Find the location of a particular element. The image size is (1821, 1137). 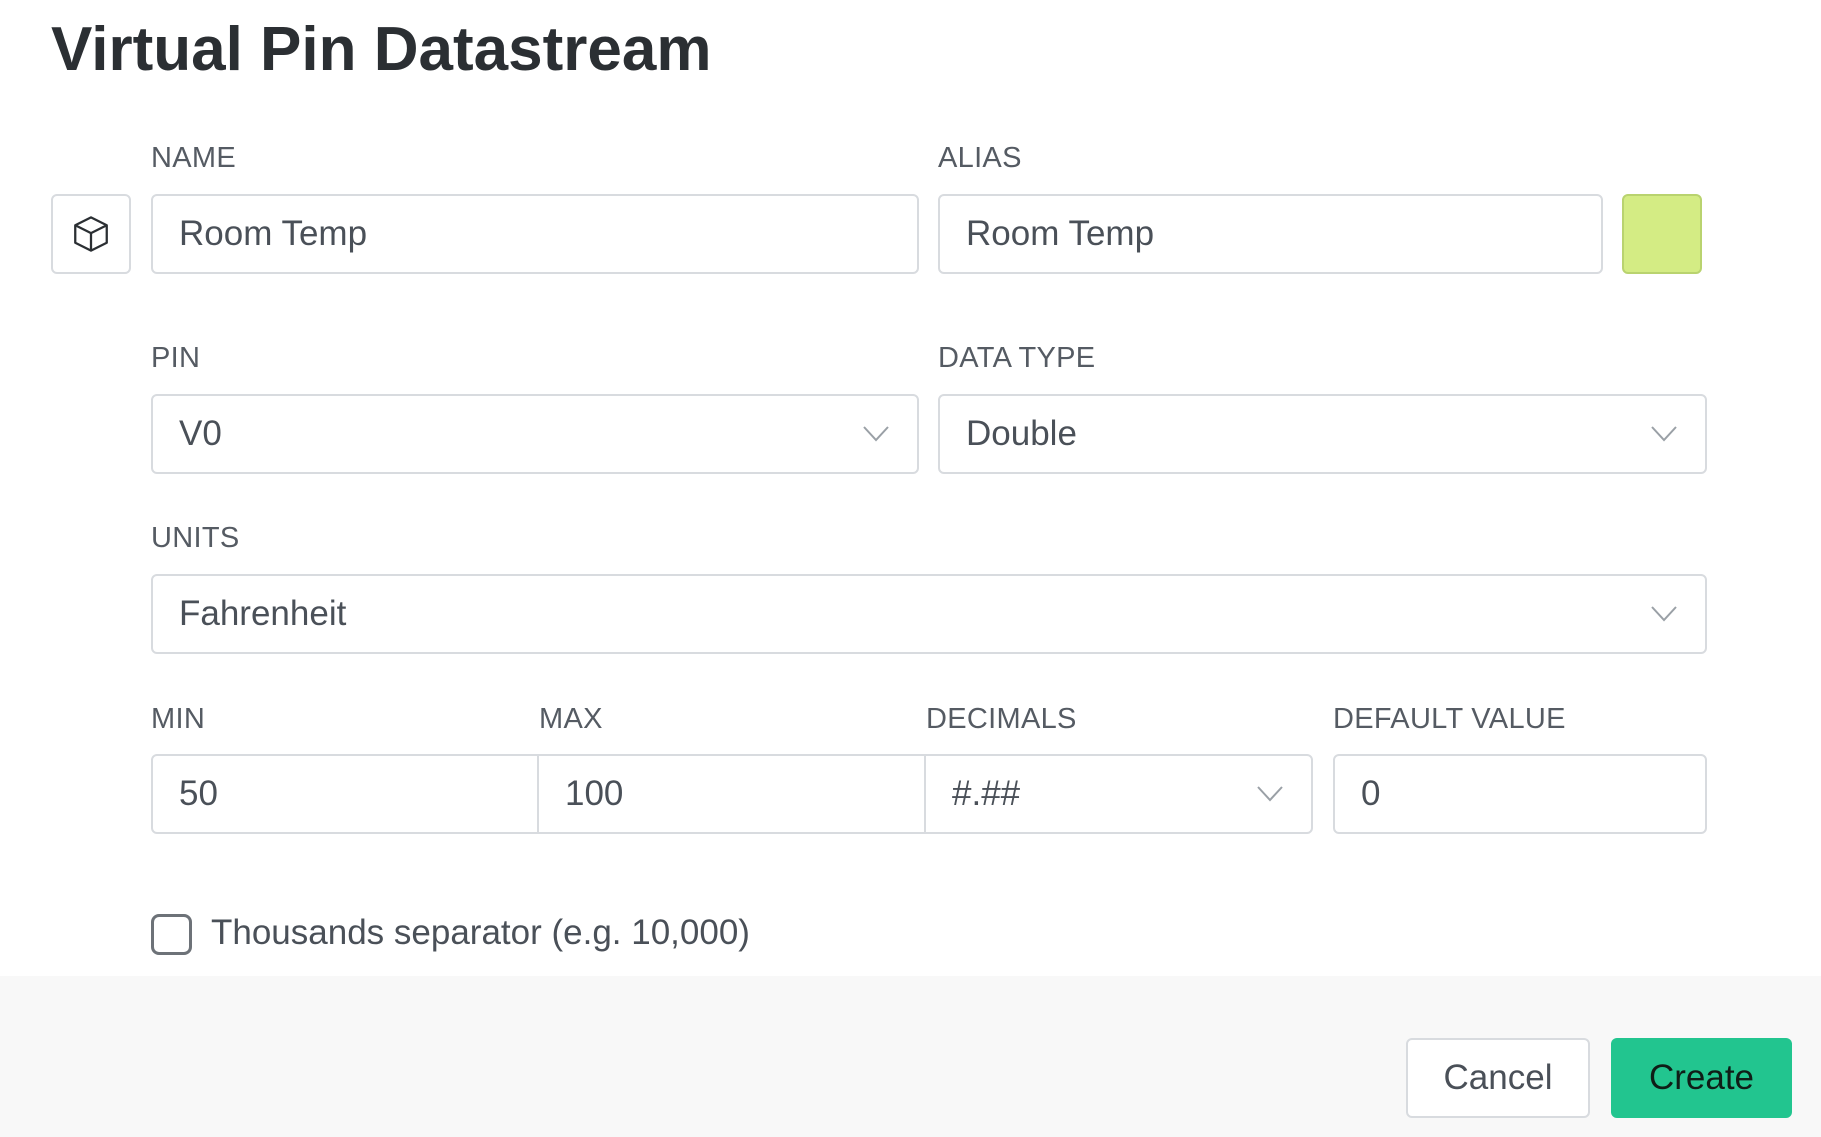

data-type-select: Double is located at coordinates (1322, 434).